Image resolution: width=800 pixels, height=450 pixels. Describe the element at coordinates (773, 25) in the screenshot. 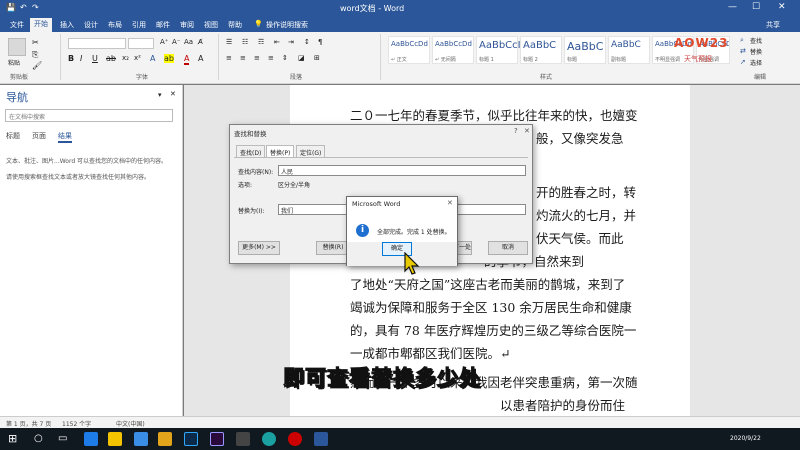

I see `share-button: 共享` at that location.